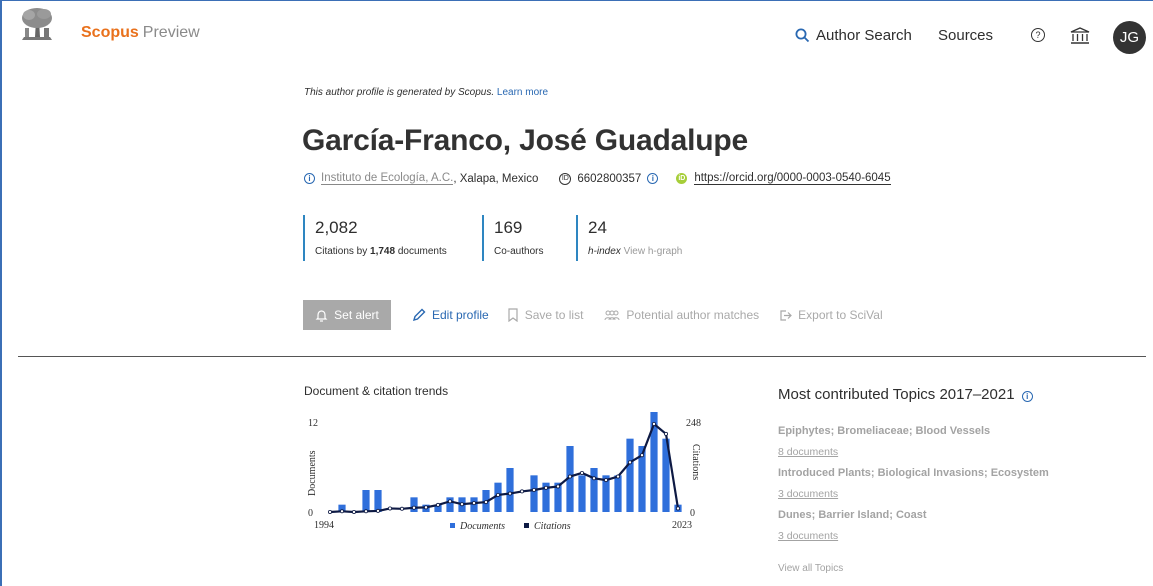 The height and width of the screenshot is (586, 1153). I want to click on view-hgraph-link: View h-graph, so click(653, 251).